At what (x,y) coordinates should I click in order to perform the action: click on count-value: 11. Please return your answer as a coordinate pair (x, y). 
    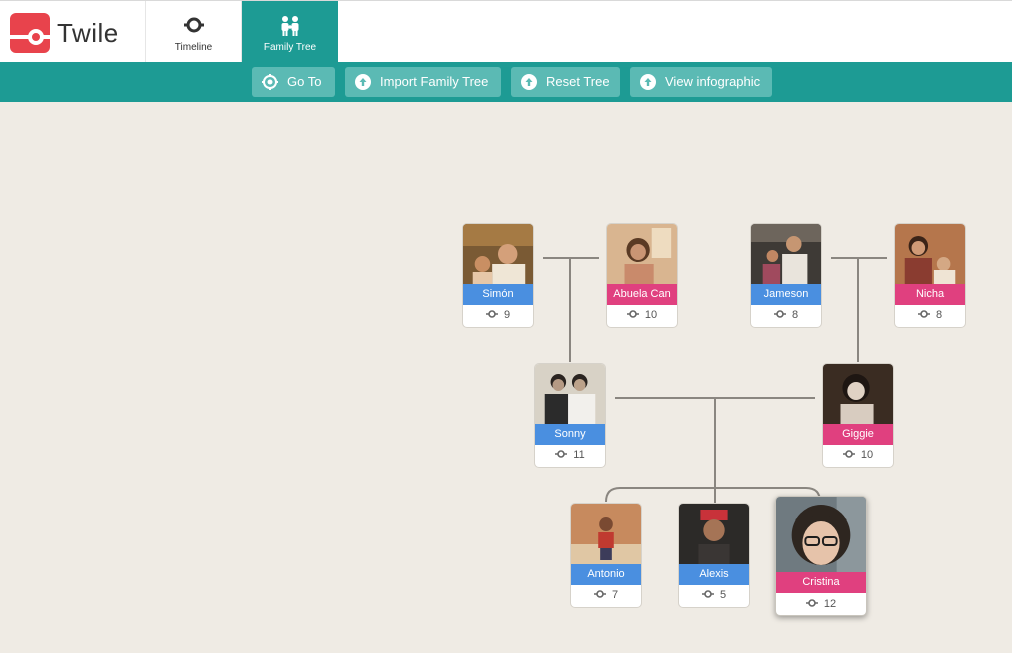
    Looking at the image, I should click on (579, 455).